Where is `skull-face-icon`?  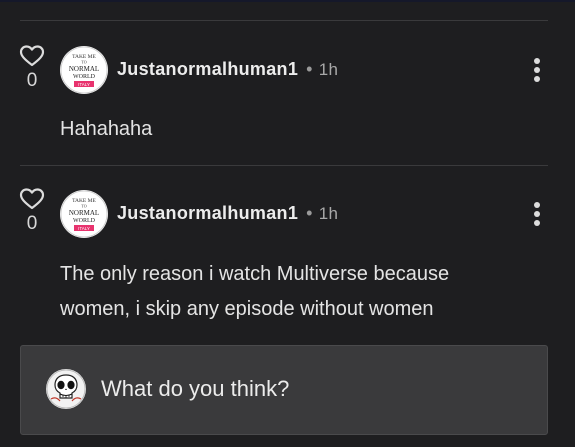 skull-face-icon is located at coordinates (66, 389).